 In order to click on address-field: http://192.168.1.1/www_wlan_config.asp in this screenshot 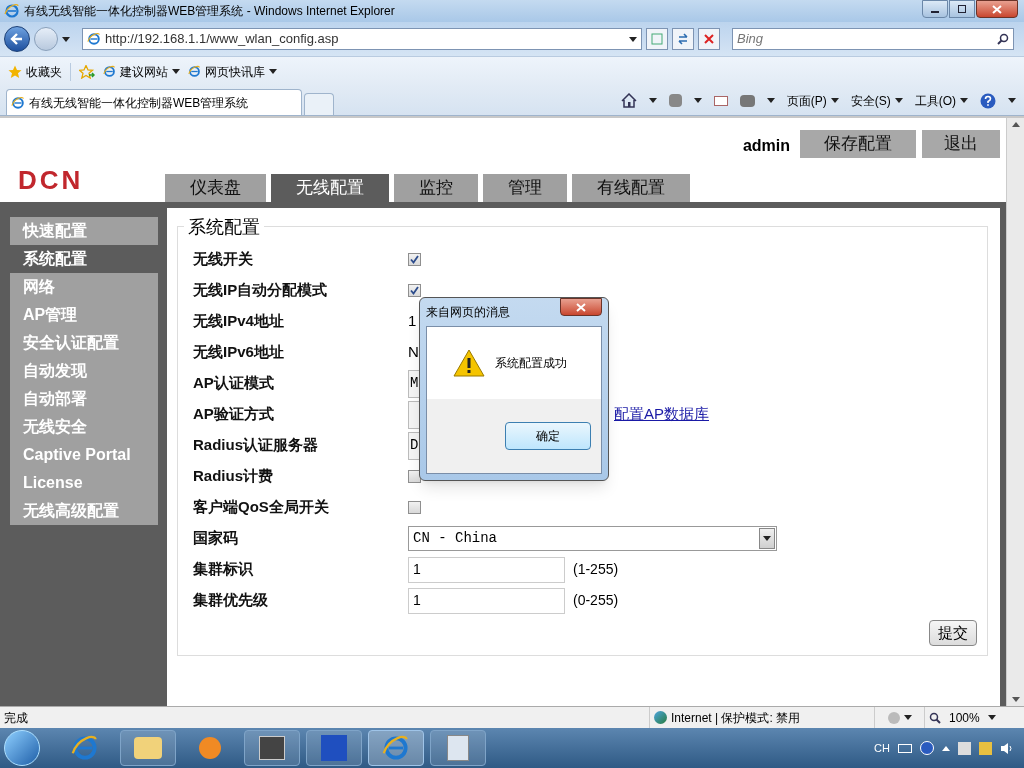, I will do `click(362, 39)`.